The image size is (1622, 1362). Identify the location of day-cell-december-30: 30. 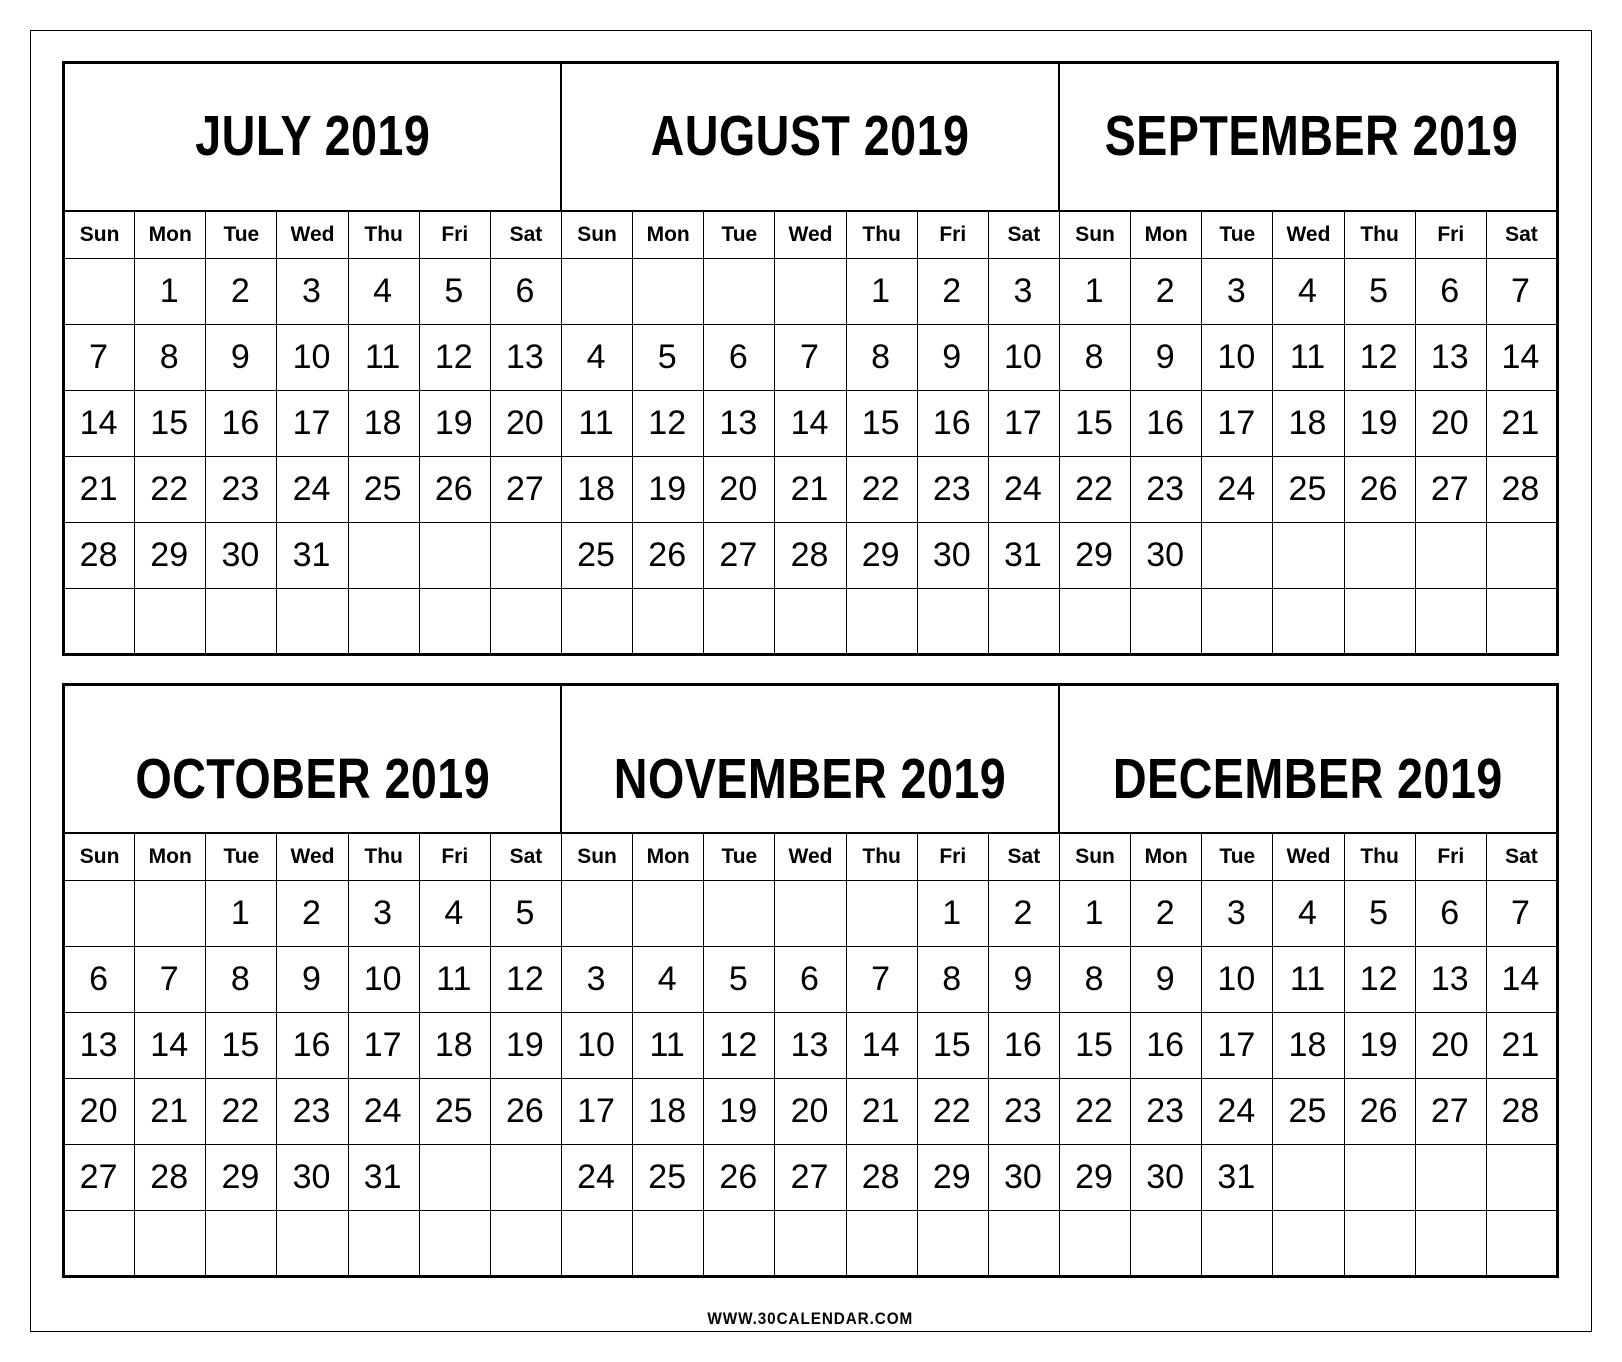
(1166, 1177).